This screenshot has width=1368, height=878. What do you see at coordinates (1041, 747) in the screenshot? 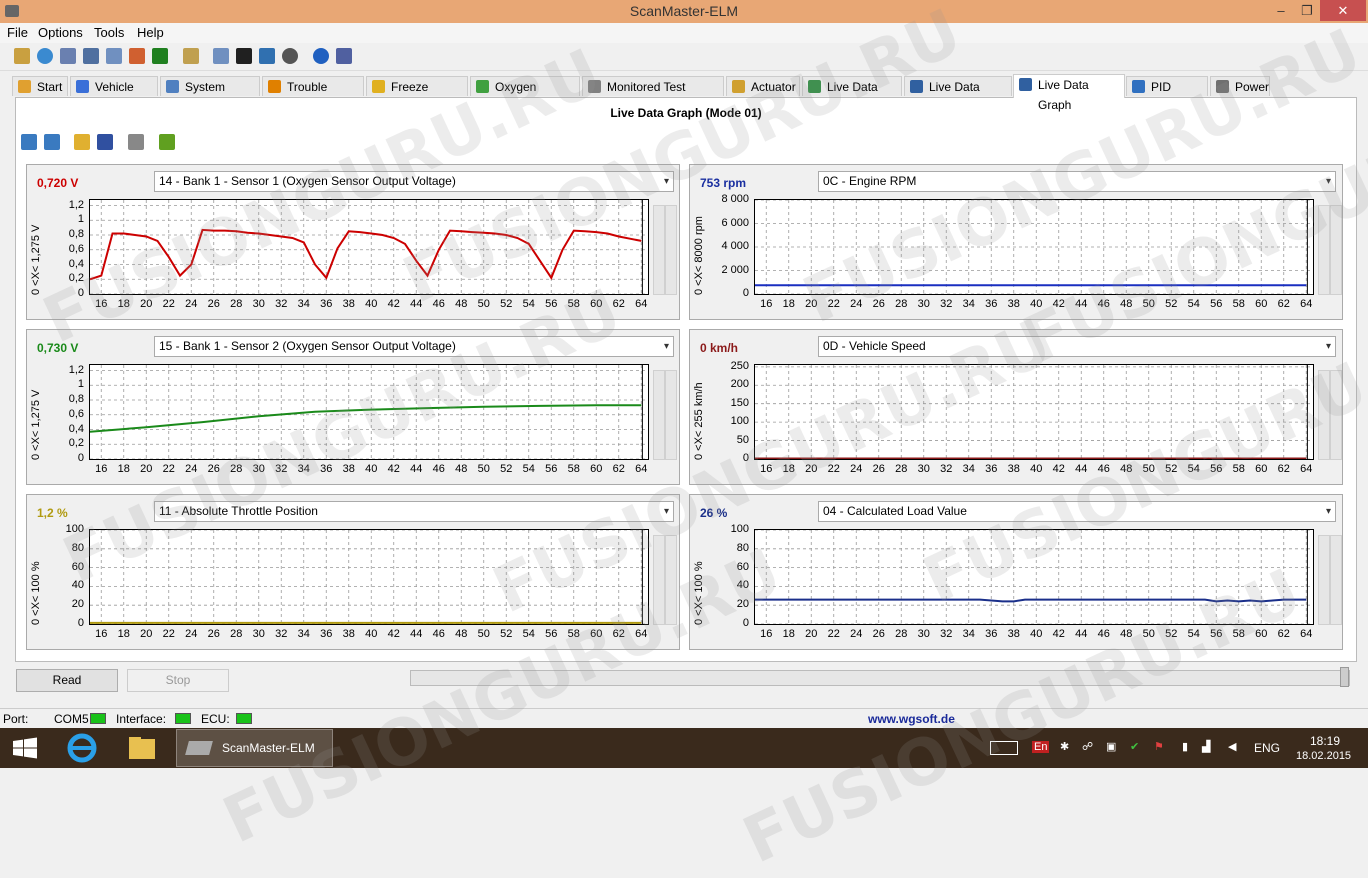
I see `ime-indicator: En` at bounding box center [1041, 747].